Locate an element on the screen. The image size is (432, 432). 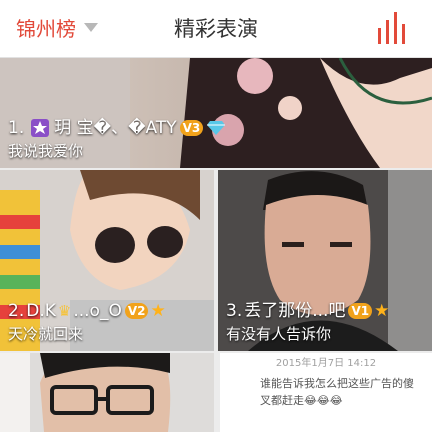
vip-level-badge: V2 is located at coordinates (136, 311).